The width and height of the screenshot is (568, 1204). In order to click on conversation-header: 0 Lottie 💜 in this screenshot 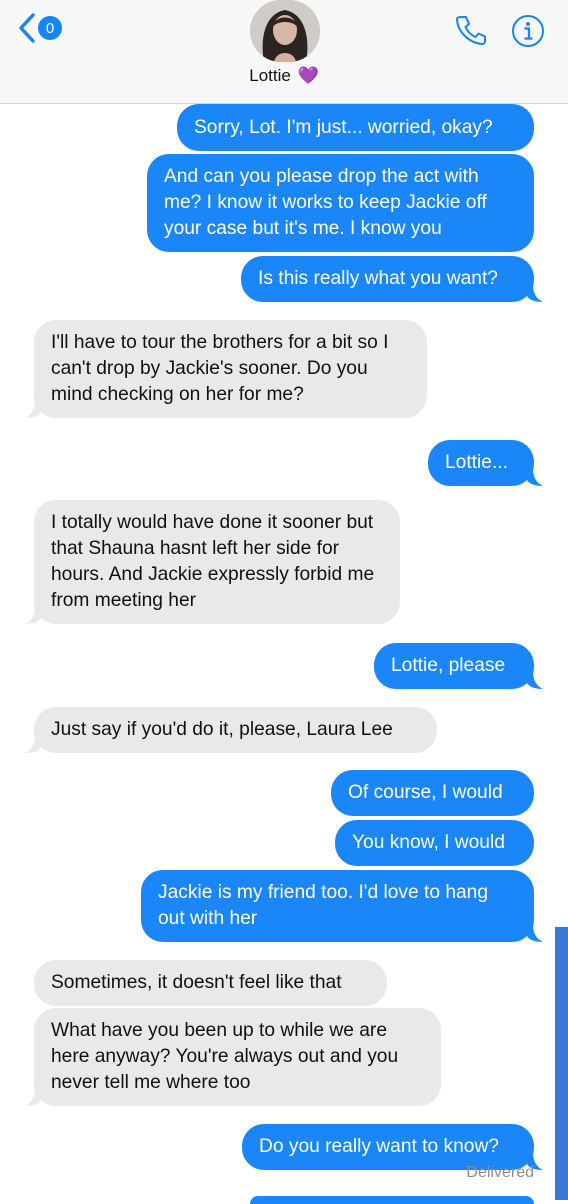, I will do `click(284, 52)`.